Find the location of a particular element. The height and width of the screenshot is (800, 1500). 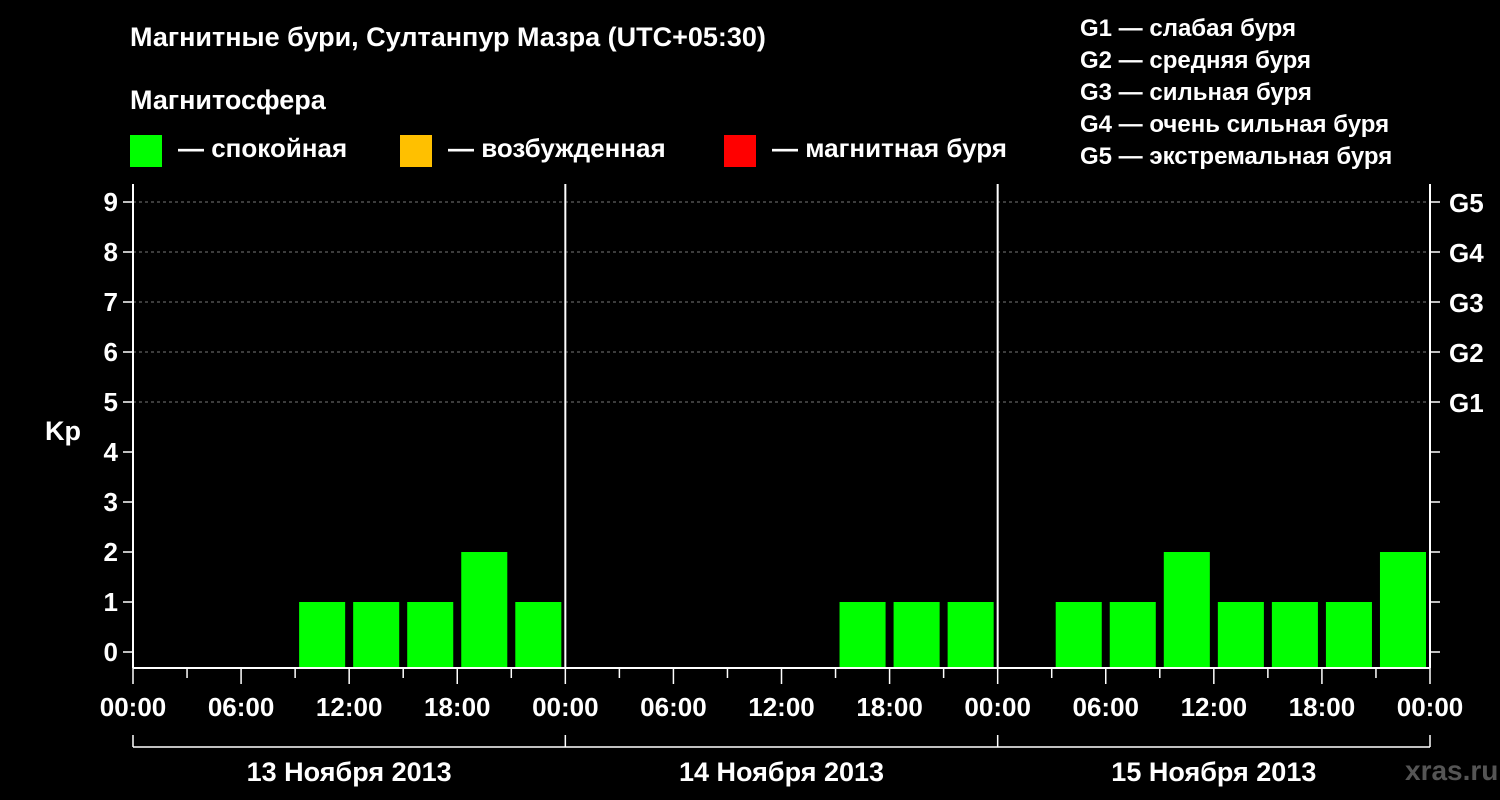

watermark: xras.ru is located at coordinates (1452, 770).